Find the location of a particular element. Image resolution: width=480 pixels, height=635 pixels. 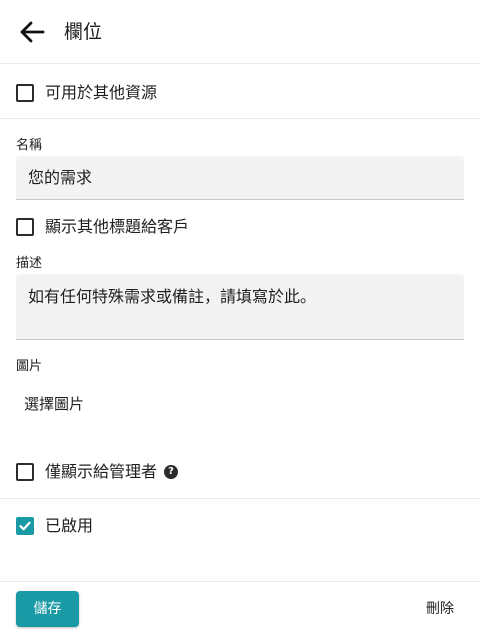

name-label: 名稱 is located at coordinates (29, 145).